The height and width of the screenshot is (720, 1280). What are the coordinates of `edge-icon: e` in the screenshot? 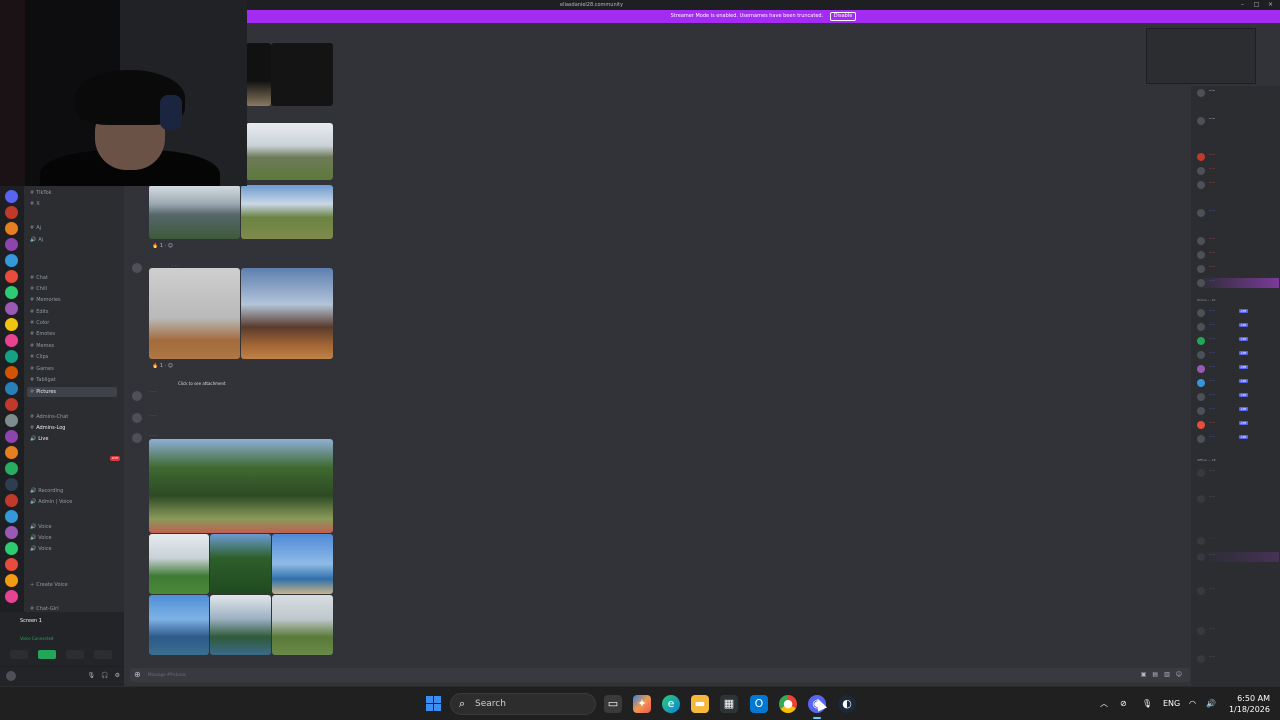 It's located at (671, 704).